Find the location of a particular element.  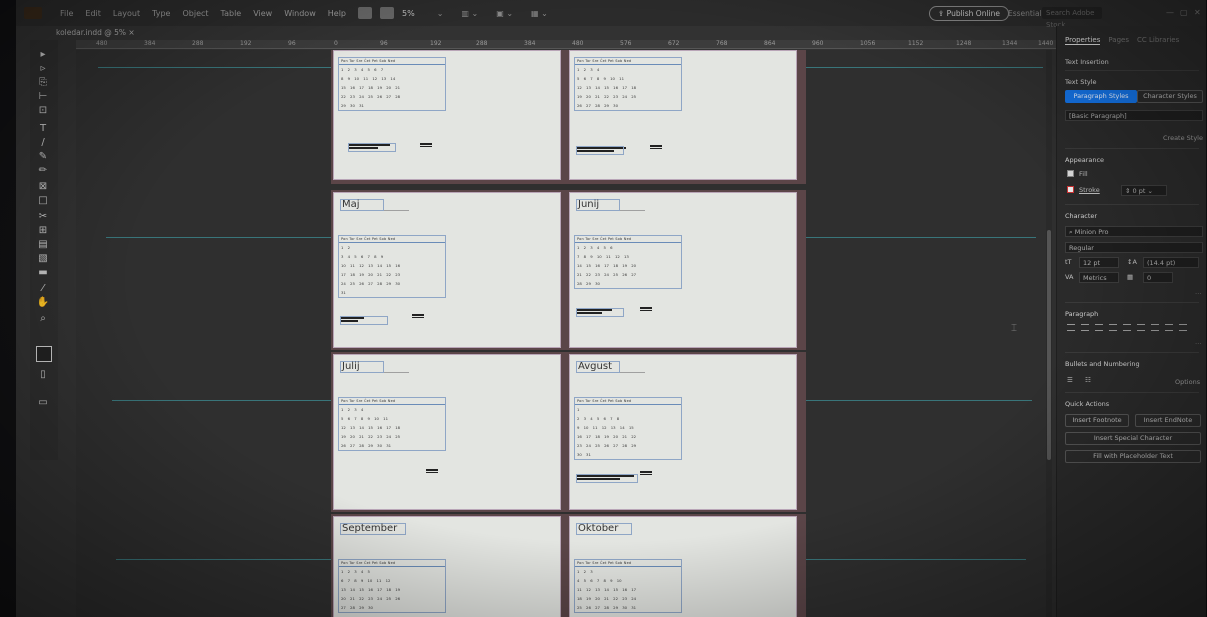

line-tool-icon: / is located at coordinates (43, 143).